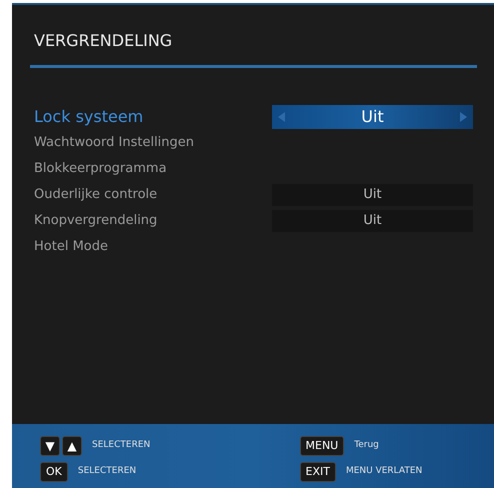 The image size is (494, 488). What do you see at coordinates (153, 117) in the screenshot?
I see `menu-item: Lock systeem` at bounding box center [153, 117].